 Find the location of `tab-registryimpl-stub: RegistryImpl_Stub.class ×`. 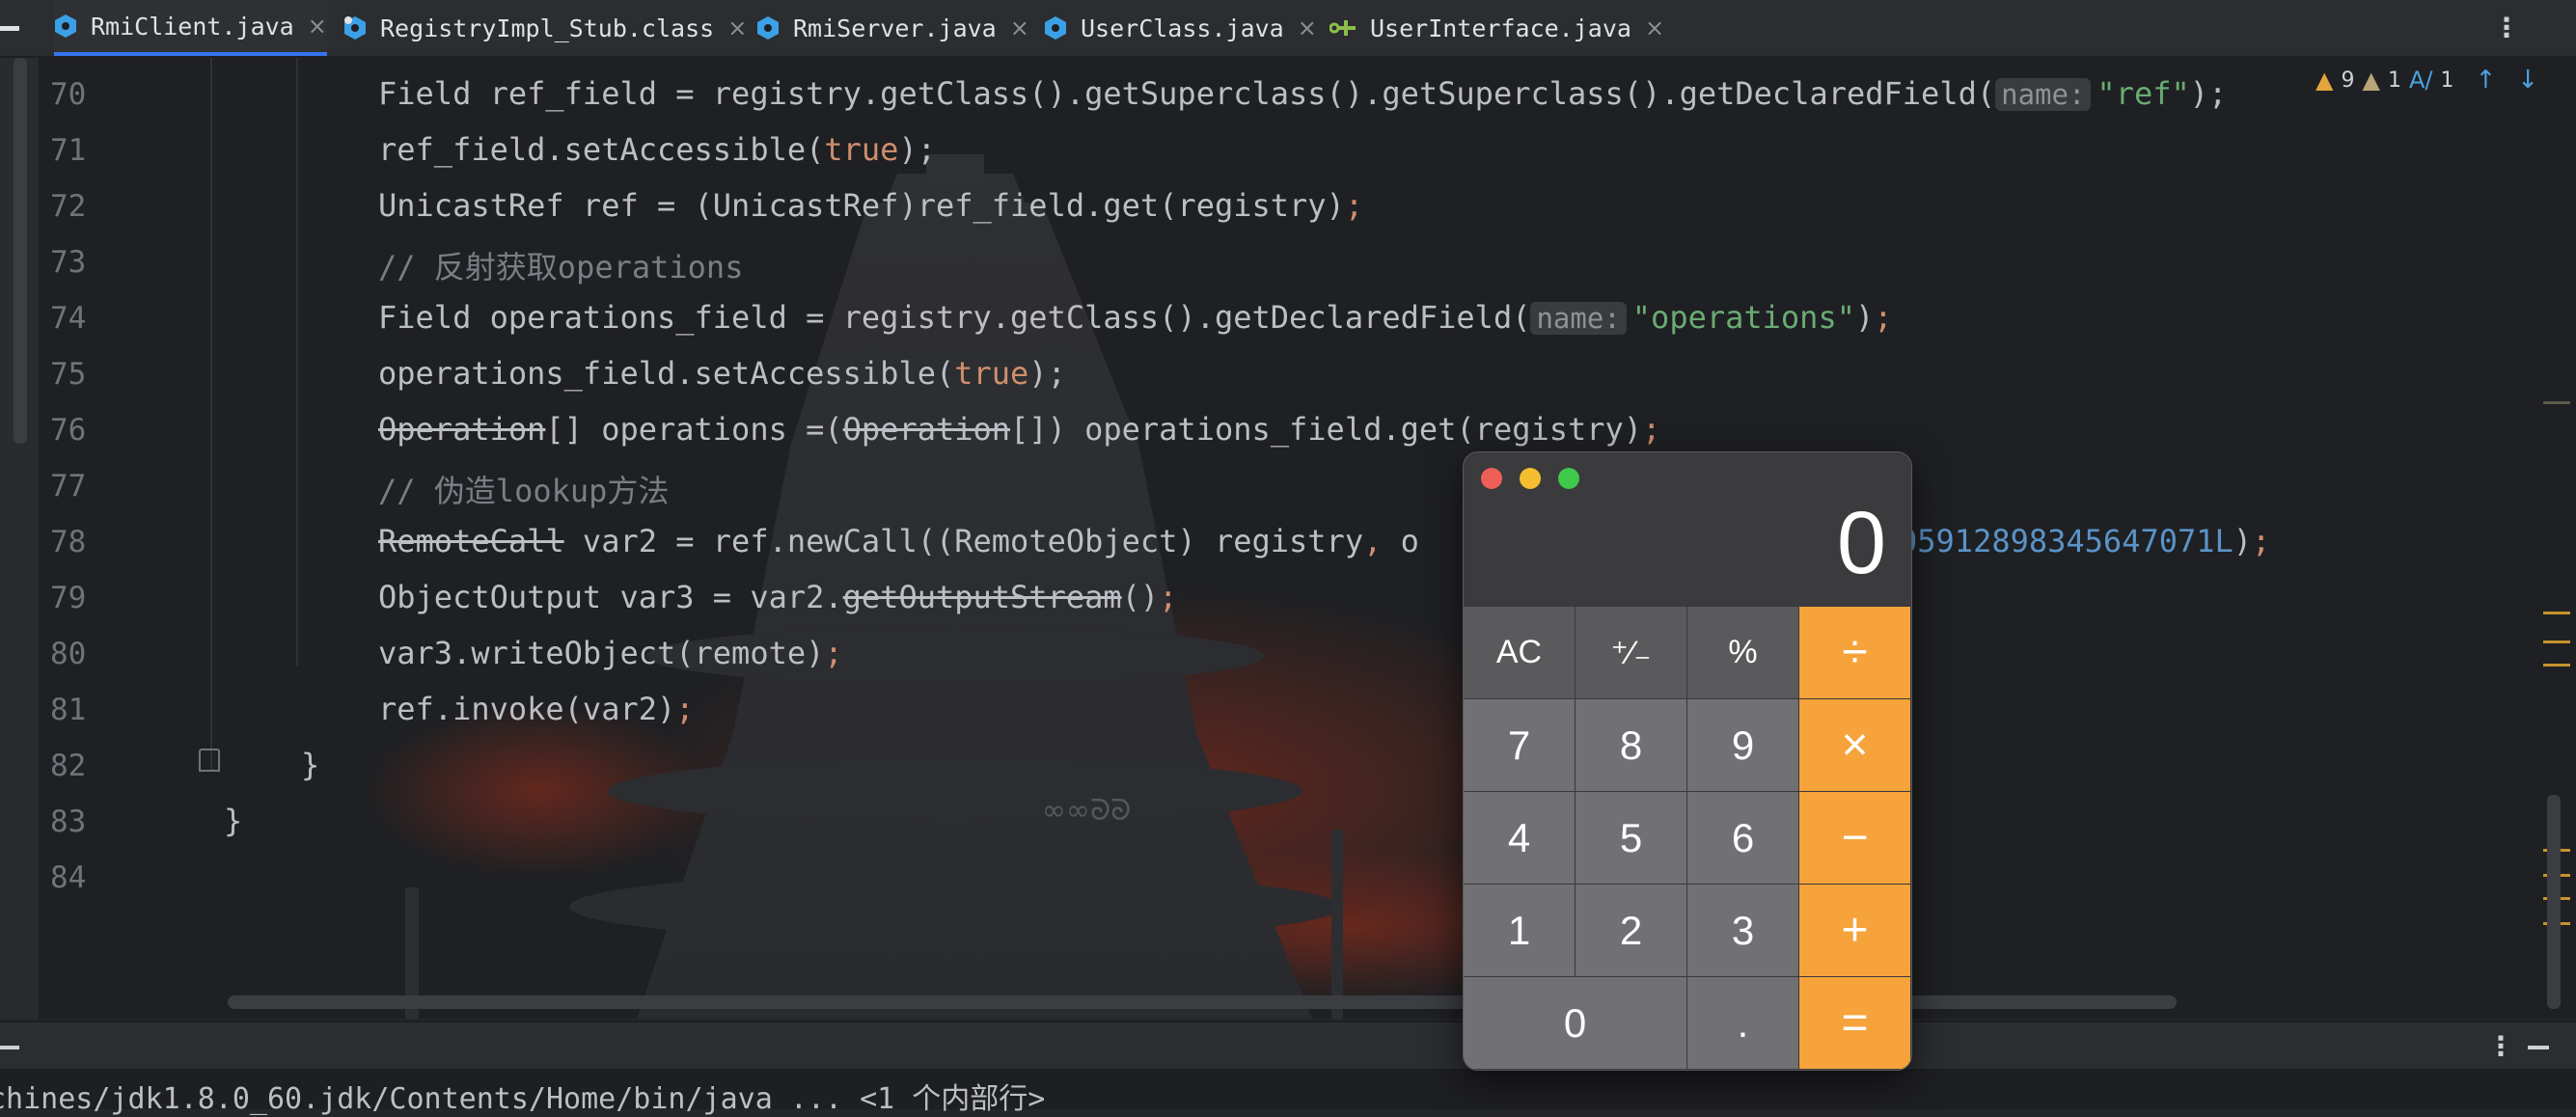

tab-registryimpl-stub: RegistryImpl_Stub.class × is located at coordinates (545, 28).